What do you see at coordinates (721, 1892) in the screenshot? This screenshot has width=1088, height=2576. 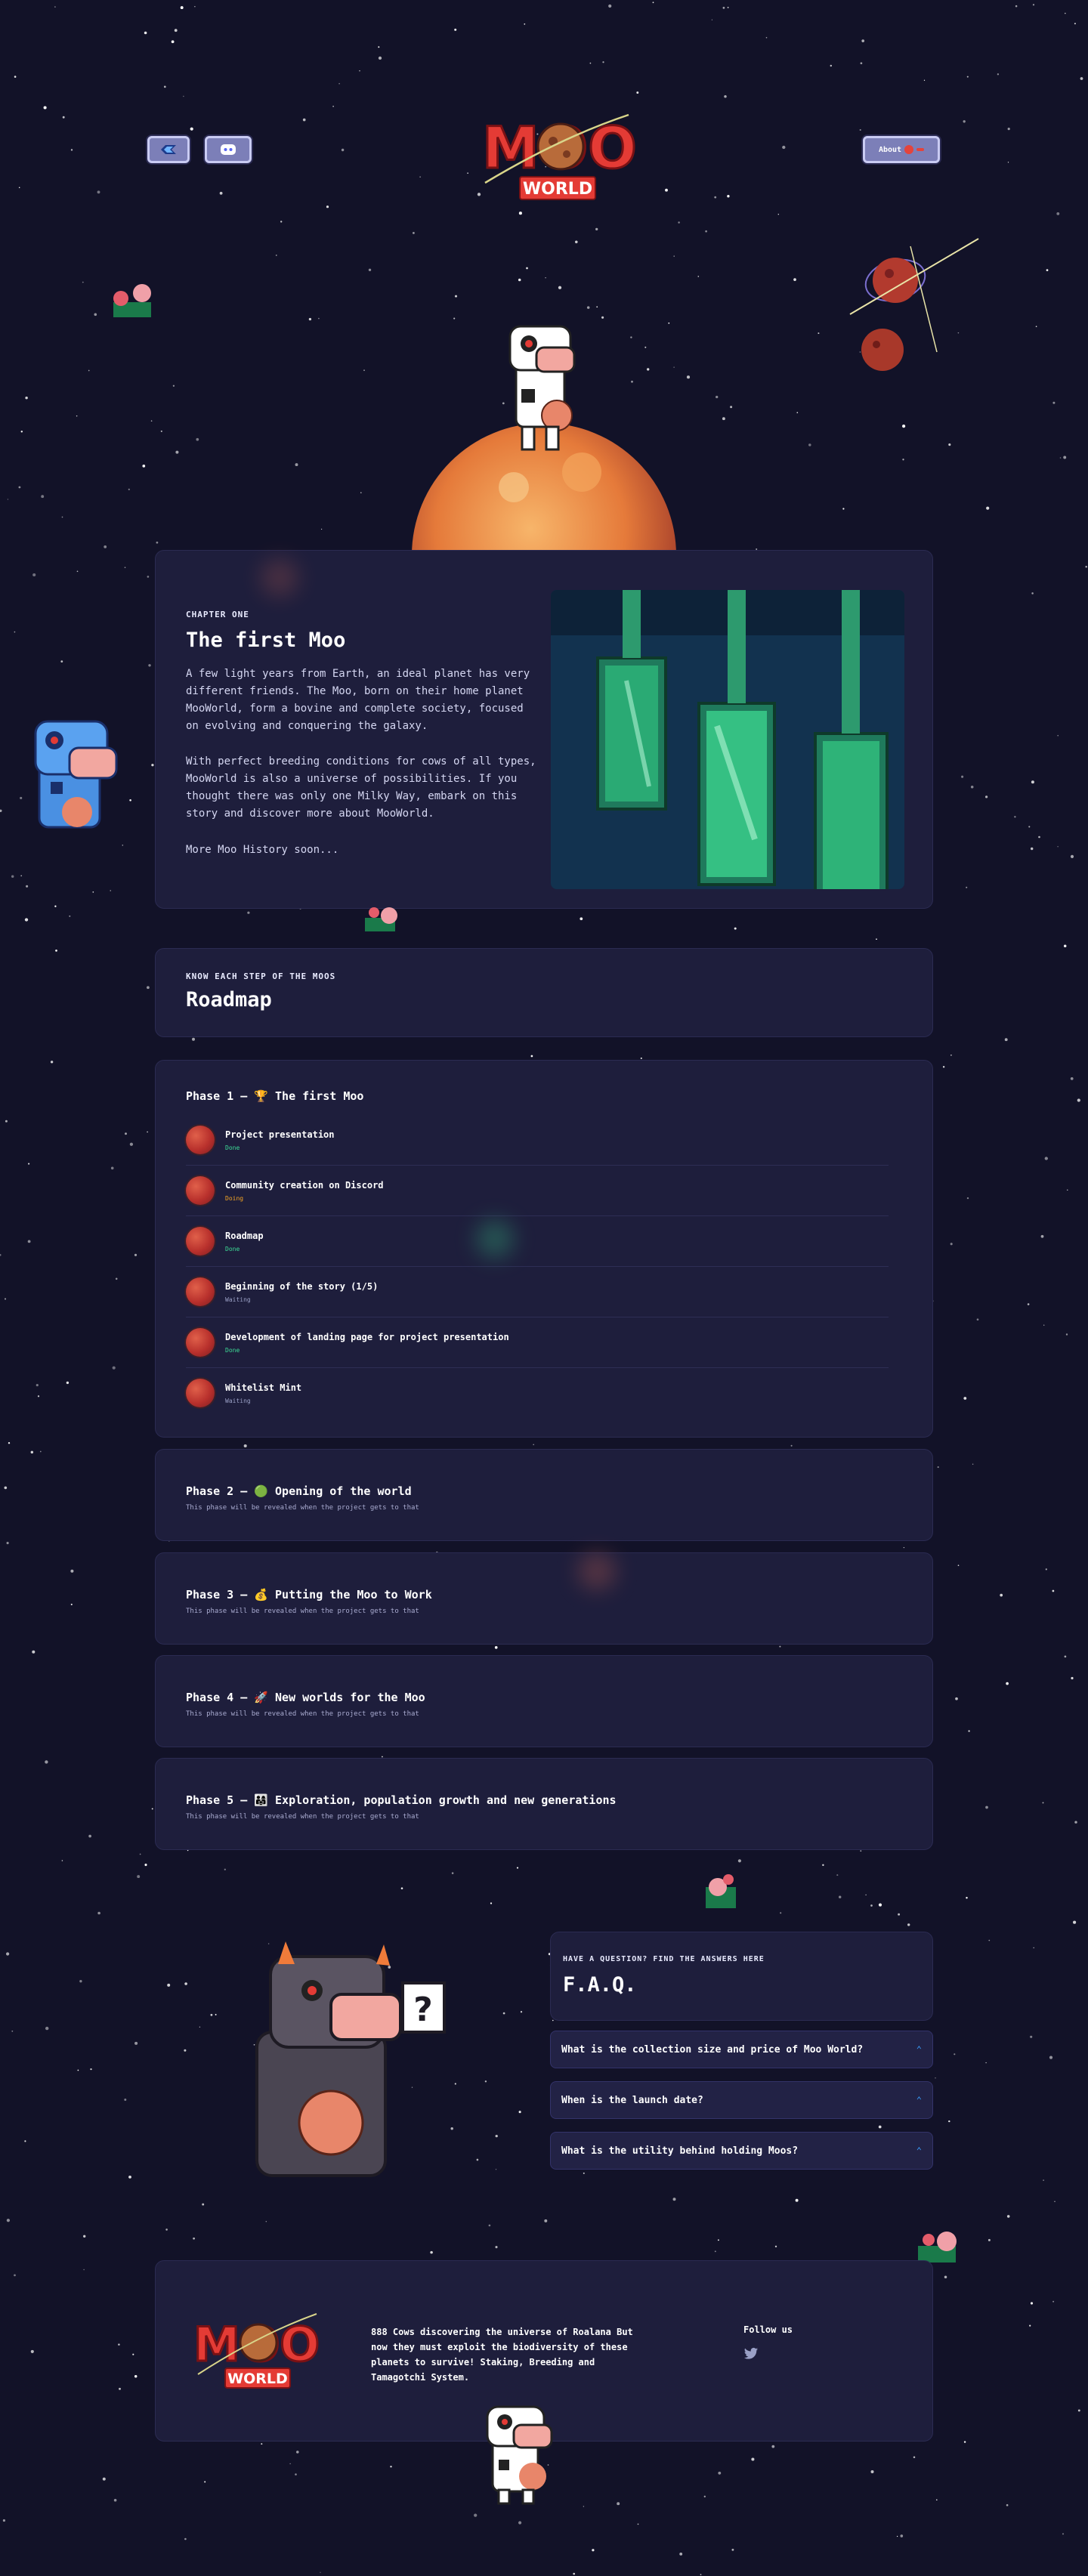 I see `space-flower-illustration` at bounding box center [721, 1892].